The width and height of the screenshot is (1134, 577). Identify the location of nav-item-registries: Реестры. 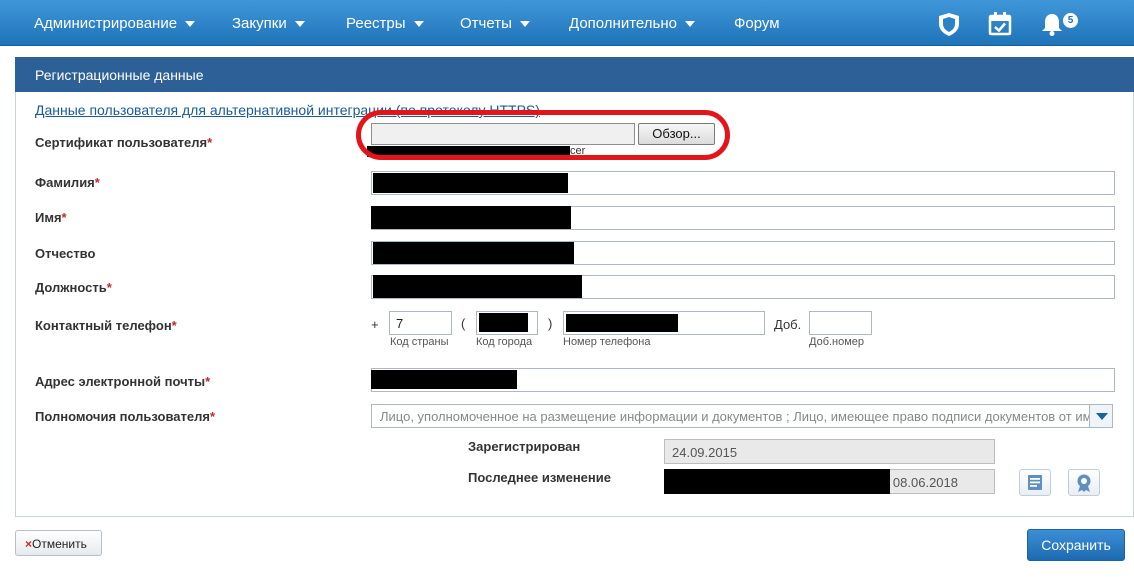
(385, 25).